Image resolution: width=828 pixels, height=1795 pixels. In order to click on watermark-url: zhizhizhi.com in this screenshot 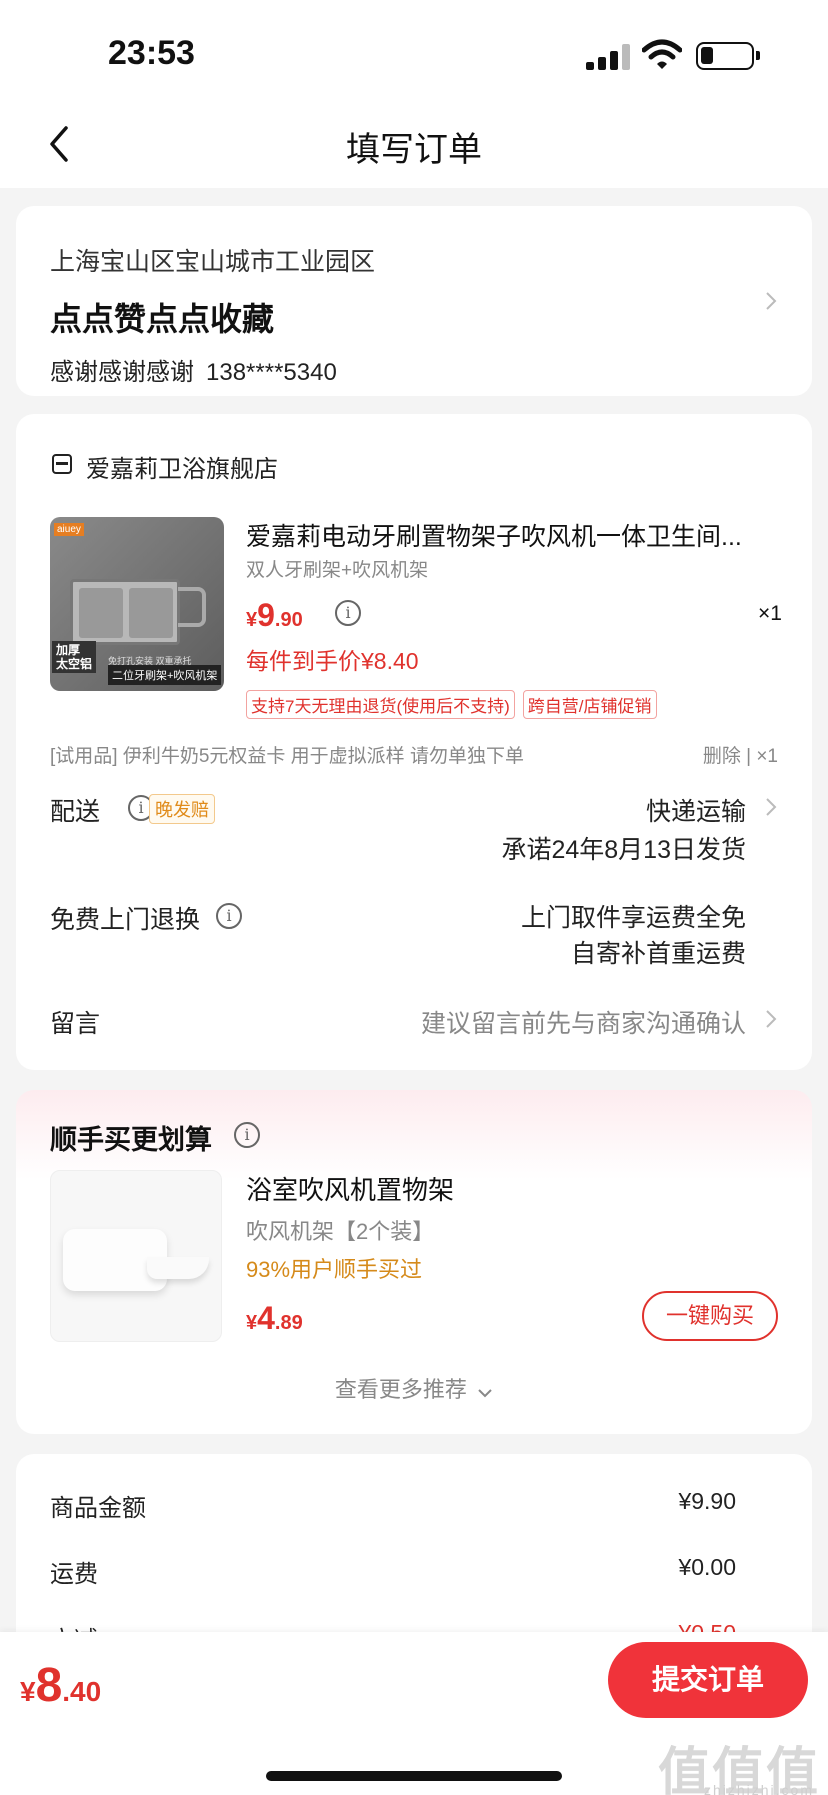, I will do `click(758, 1788)`.